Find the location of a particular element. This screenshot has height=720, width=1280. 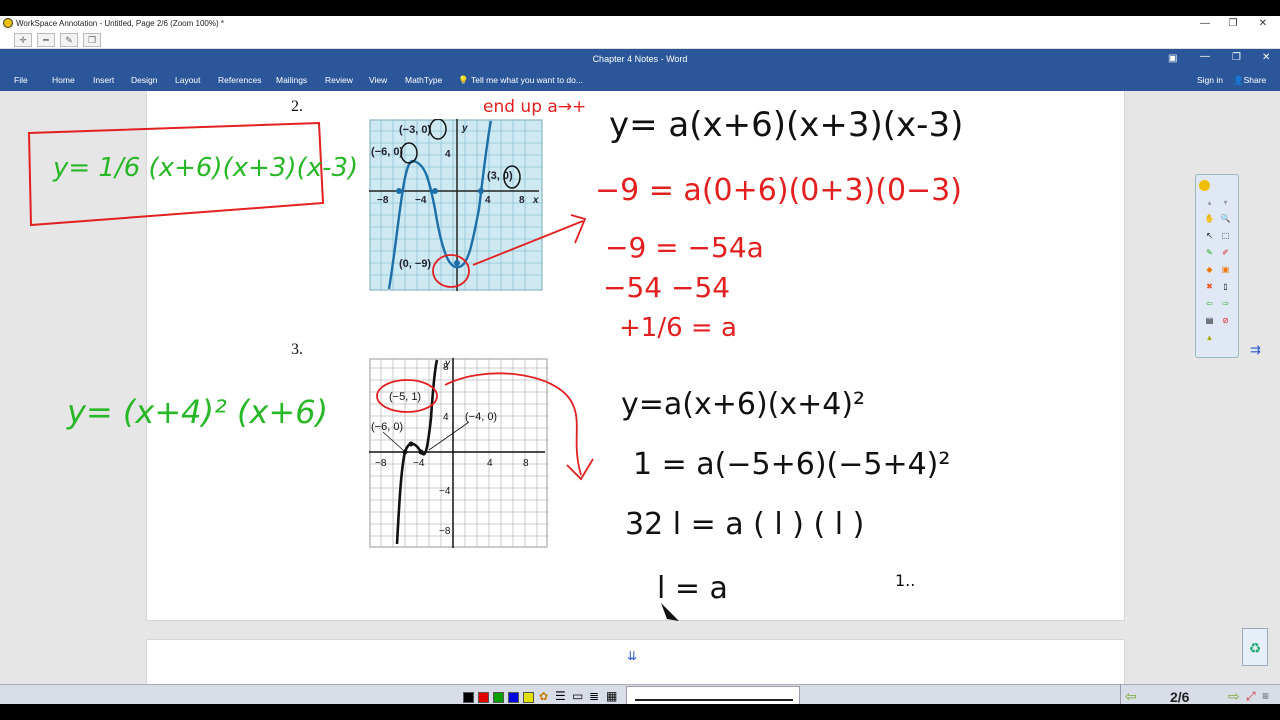

scroll-up-icon: ▴ is located at coordinates (1209, 202).